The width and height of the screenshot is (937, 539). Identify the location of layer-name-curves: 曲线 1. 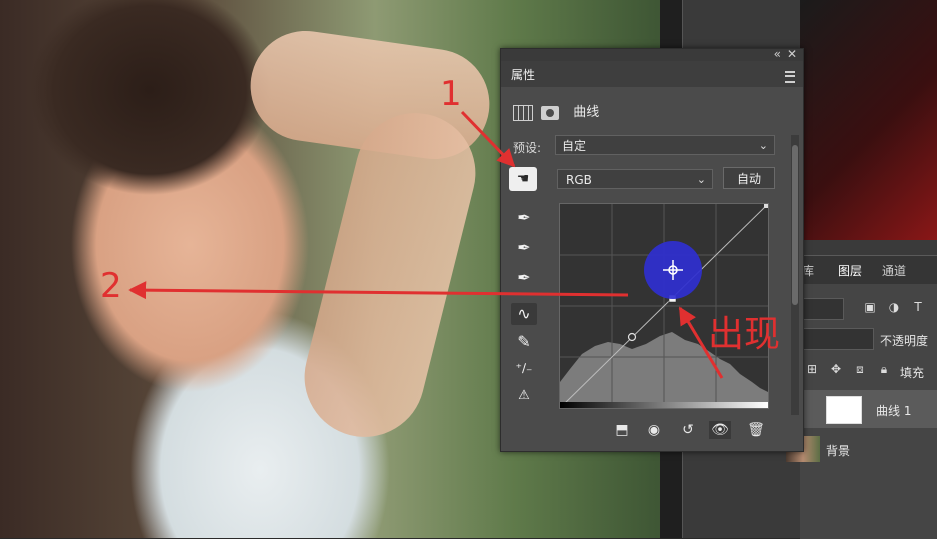
(894, 411).